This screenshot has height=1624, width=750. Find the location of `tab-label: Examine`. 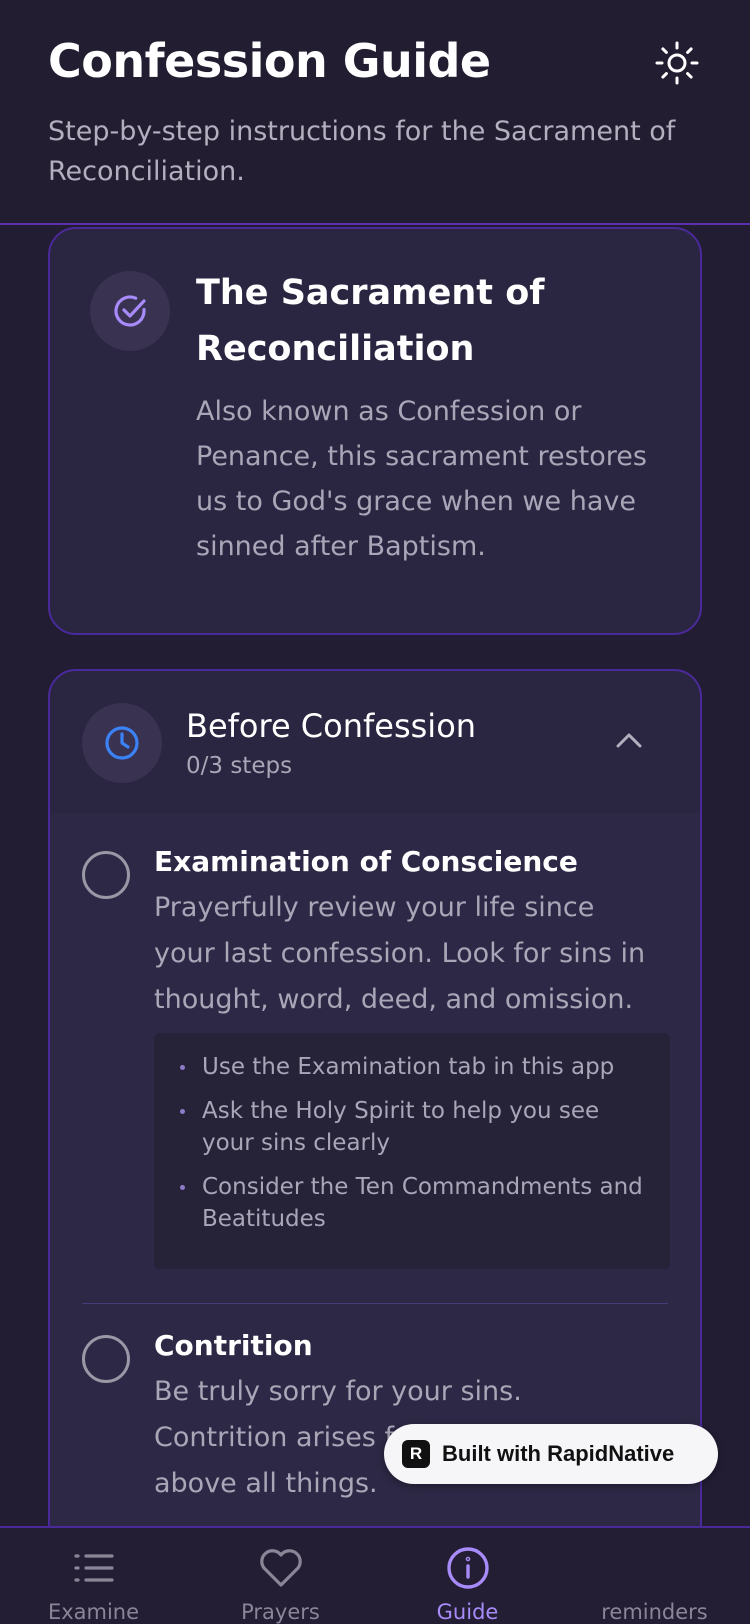

tab-label: Examine is located at coordinates (93, 1612).